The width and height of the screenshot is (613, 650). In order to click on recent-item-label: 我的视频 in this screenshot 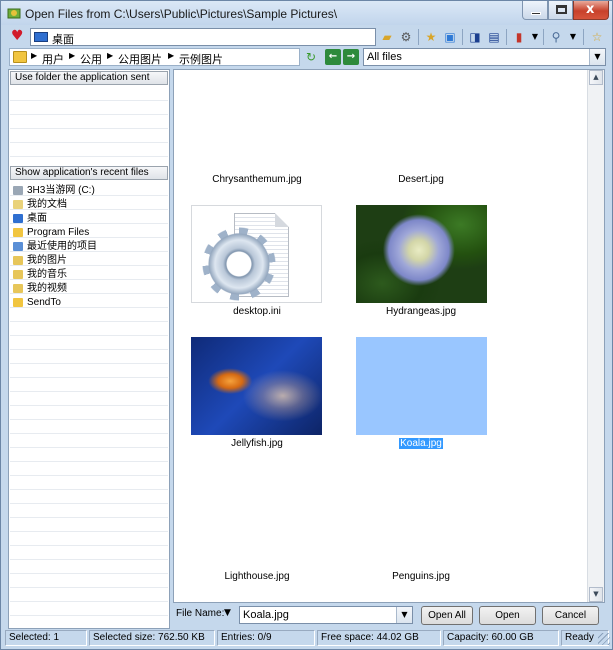, I will do `click(47, 288)`.